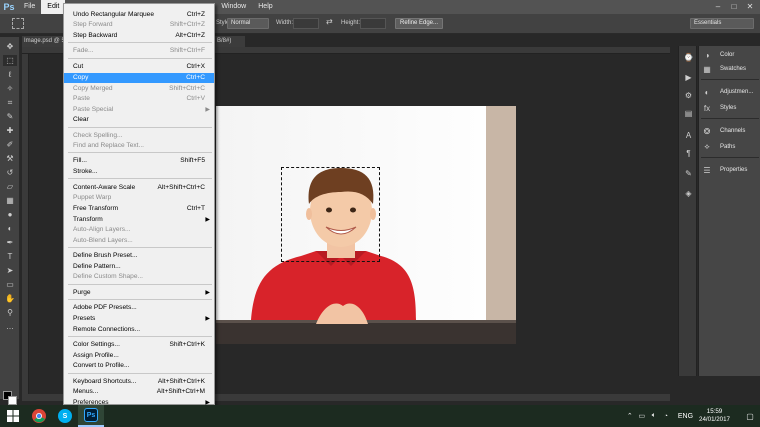 The image size is (760, 427). What do you see at coordinates (233, 7) in the screenshot?
I see `menu-window: Window` at bounding box center [233, 7].